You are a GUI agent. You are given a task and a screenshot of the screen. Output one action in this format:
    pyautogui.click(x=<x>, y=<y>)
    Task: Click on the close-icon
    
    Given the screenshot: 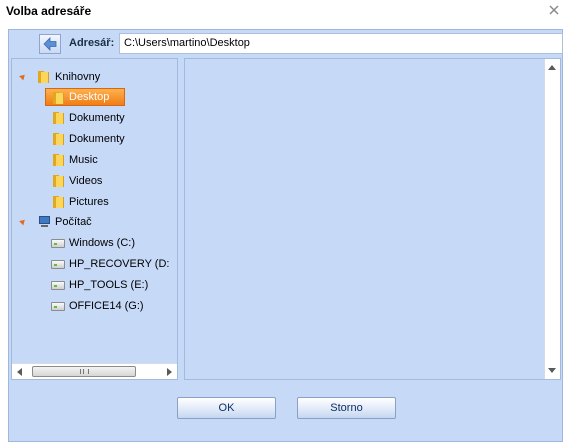 What is the action you would take?
    pyautogui.click(x=554, y=10)
    